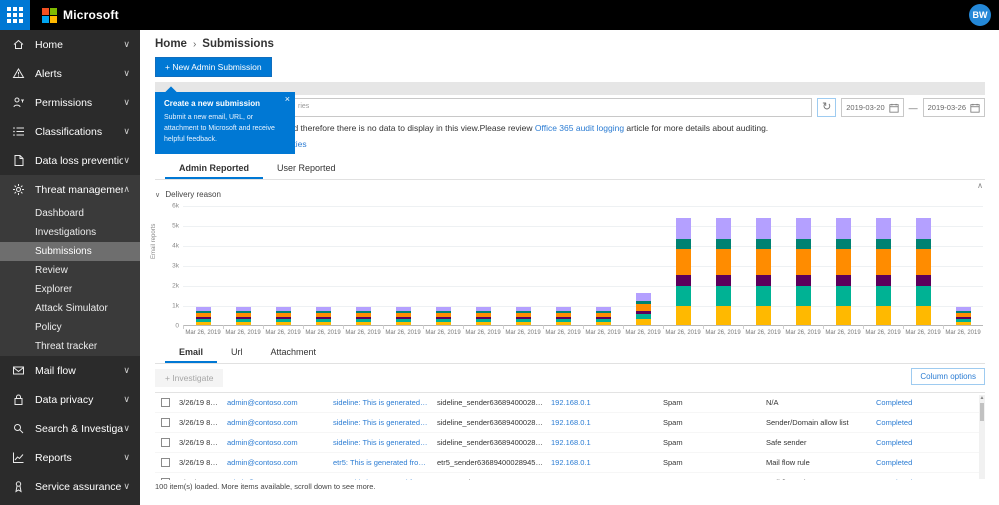 The width and height of the screenshot is (999, 505). I want to click on microsoft-logo: Microsoft, so click(80, 15).